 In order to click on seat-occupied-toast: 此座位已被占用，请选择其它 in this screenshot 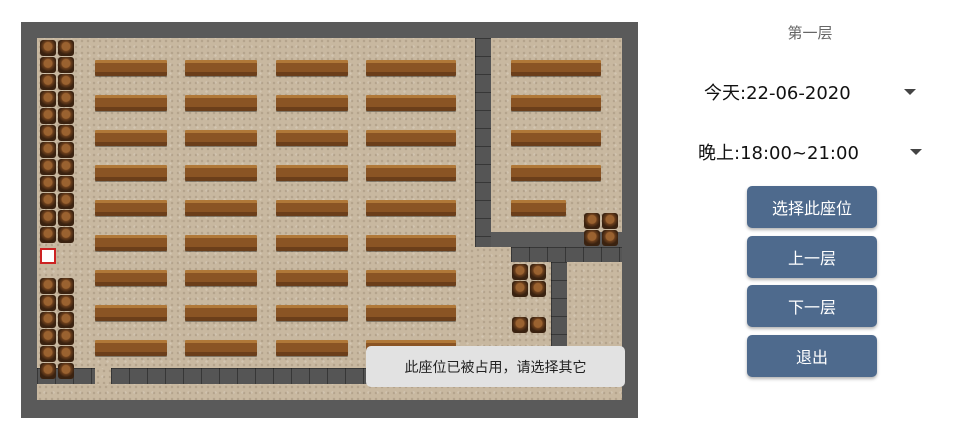, I will do `click(495, 366)`.